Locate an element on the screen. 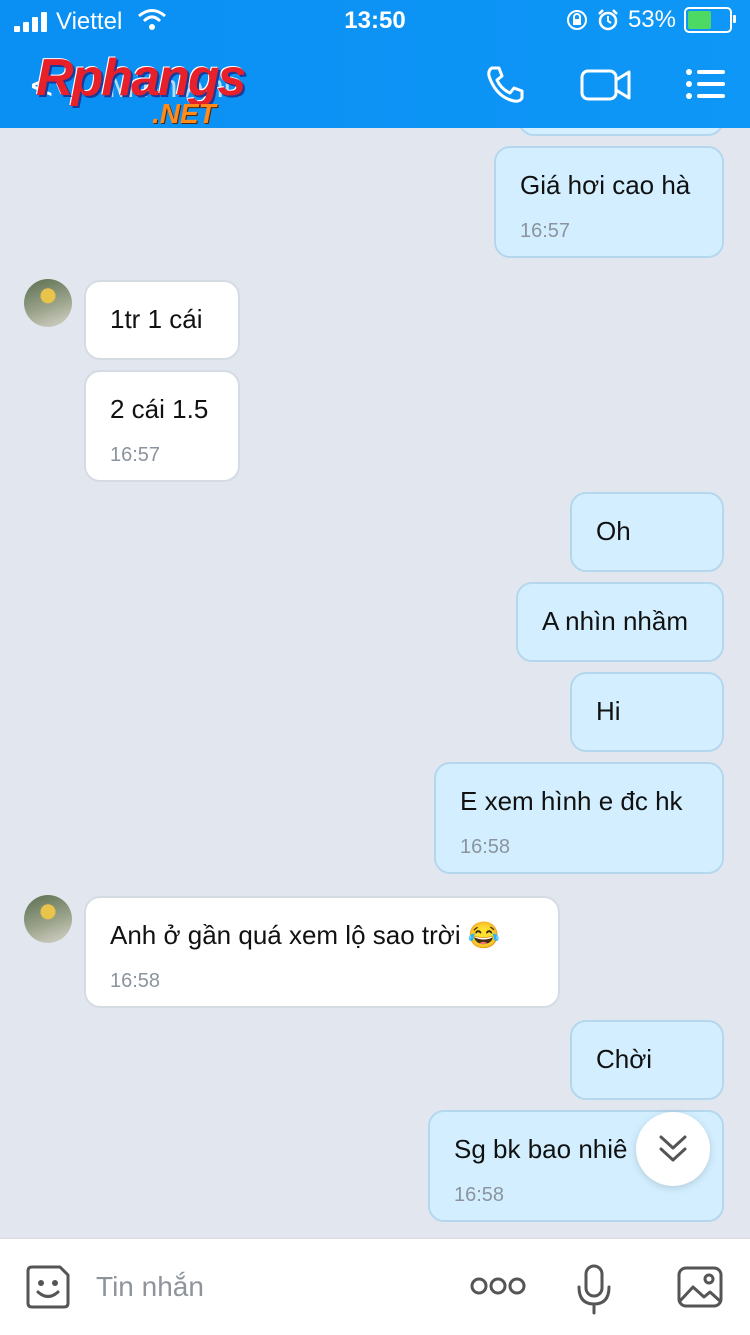 The height and width of the screenshot is (1335, 750). message-bubble: E xem hình e đc hk 16:58 is located at coordinates (579, 818).